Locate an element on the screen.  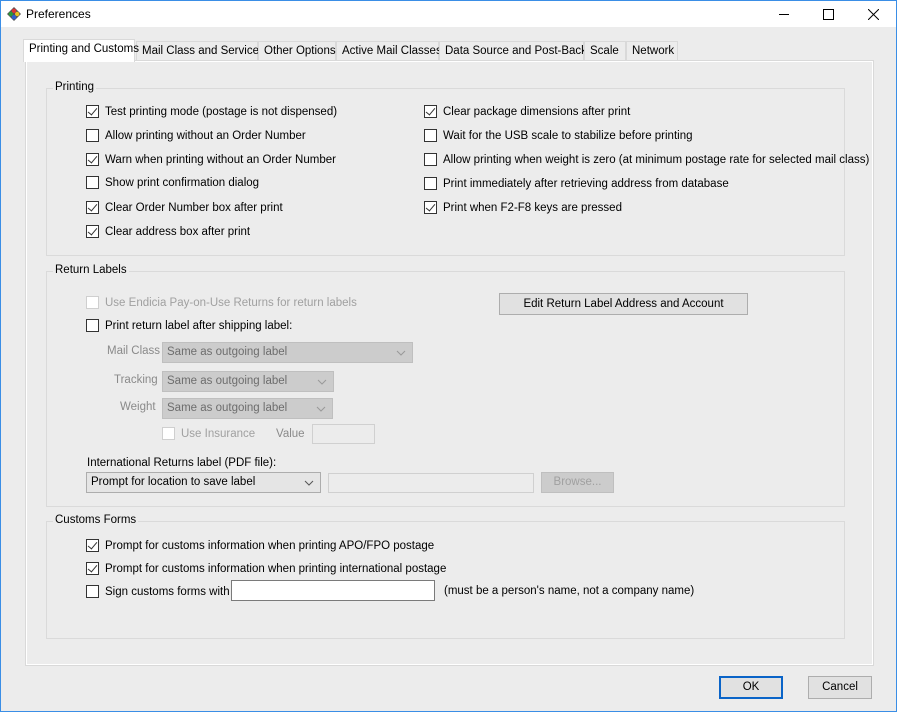
maximize-button is located at coordinates (828, 14).